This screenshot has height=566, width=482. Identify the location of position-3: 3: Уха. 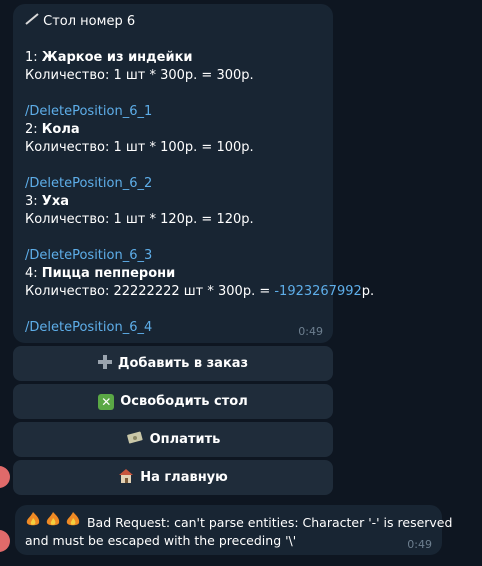
(173, 202).